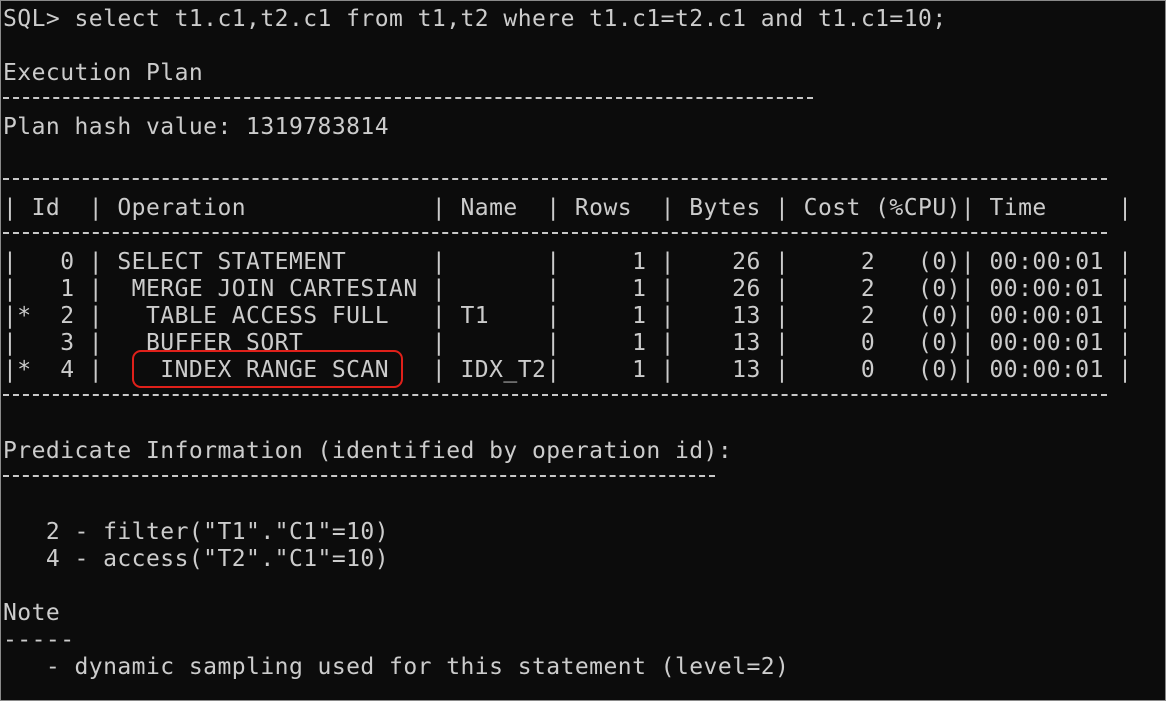 The height and width of the screenshot is (701, 1166). Describe the element at coordinates (39, 640) in the screenshot. I see `note-dashes: -----` at that location.